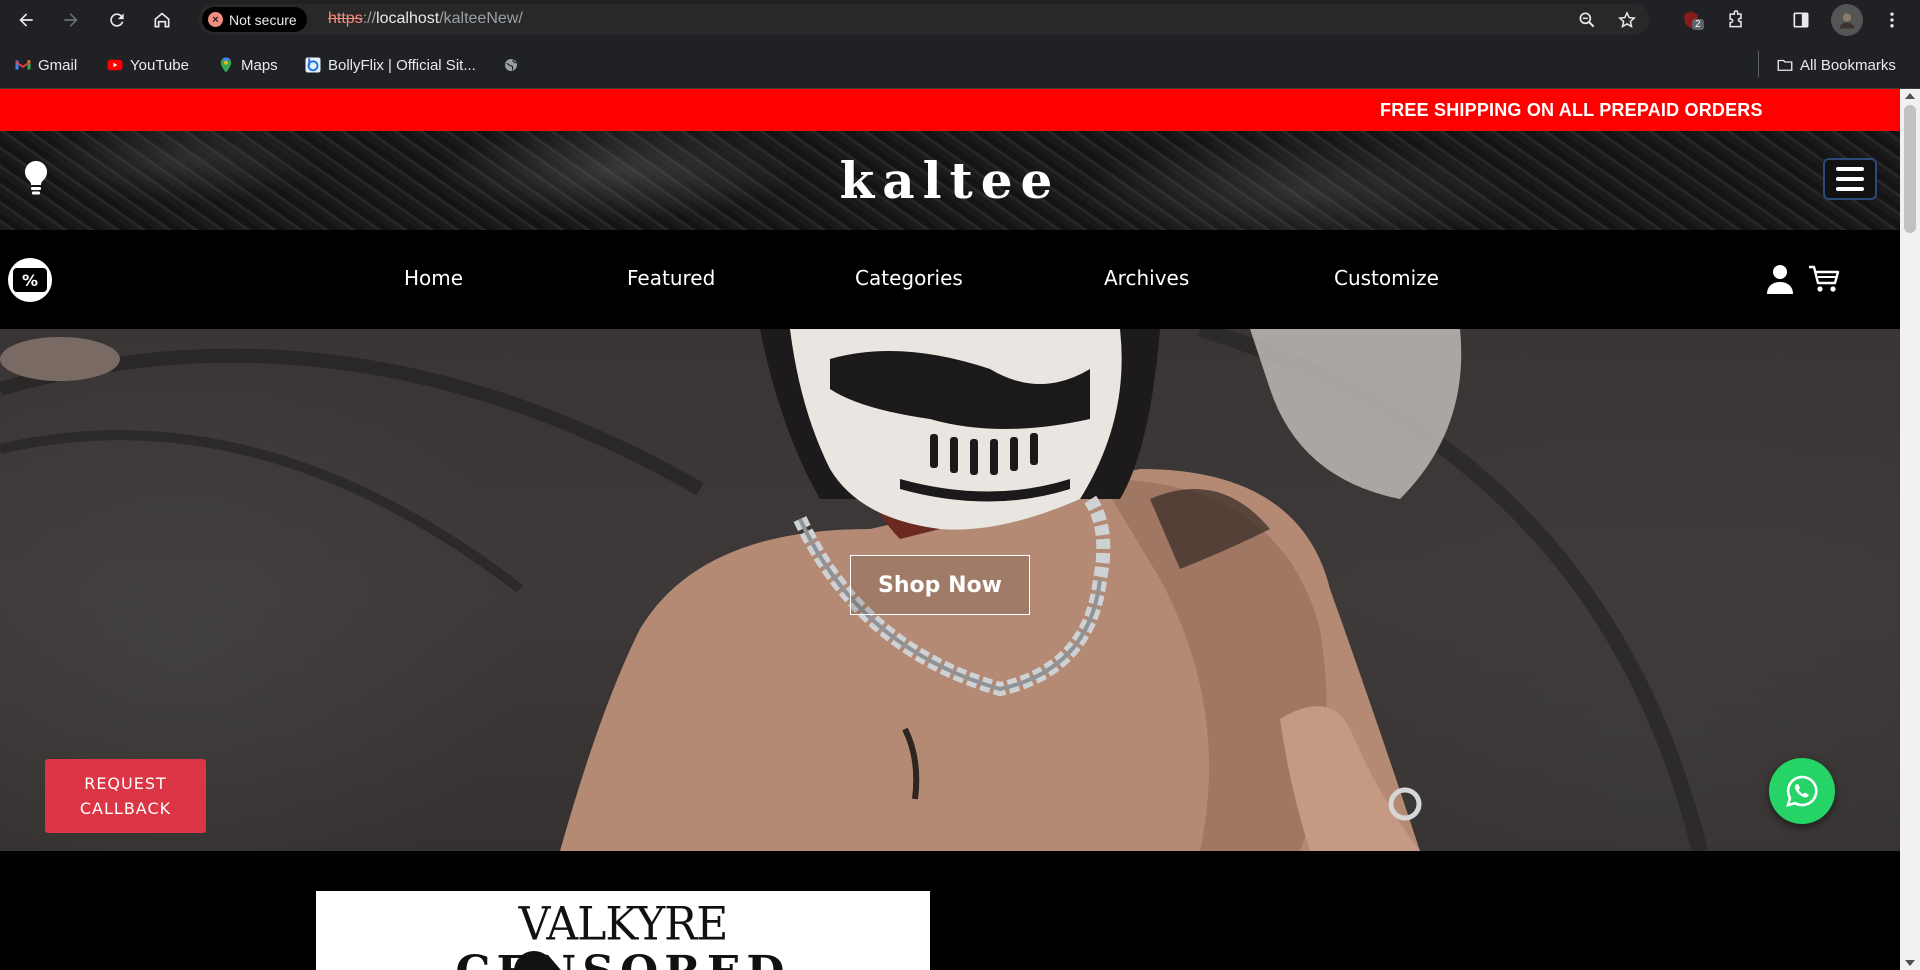  I want to click on home-button, so click(162, 20).